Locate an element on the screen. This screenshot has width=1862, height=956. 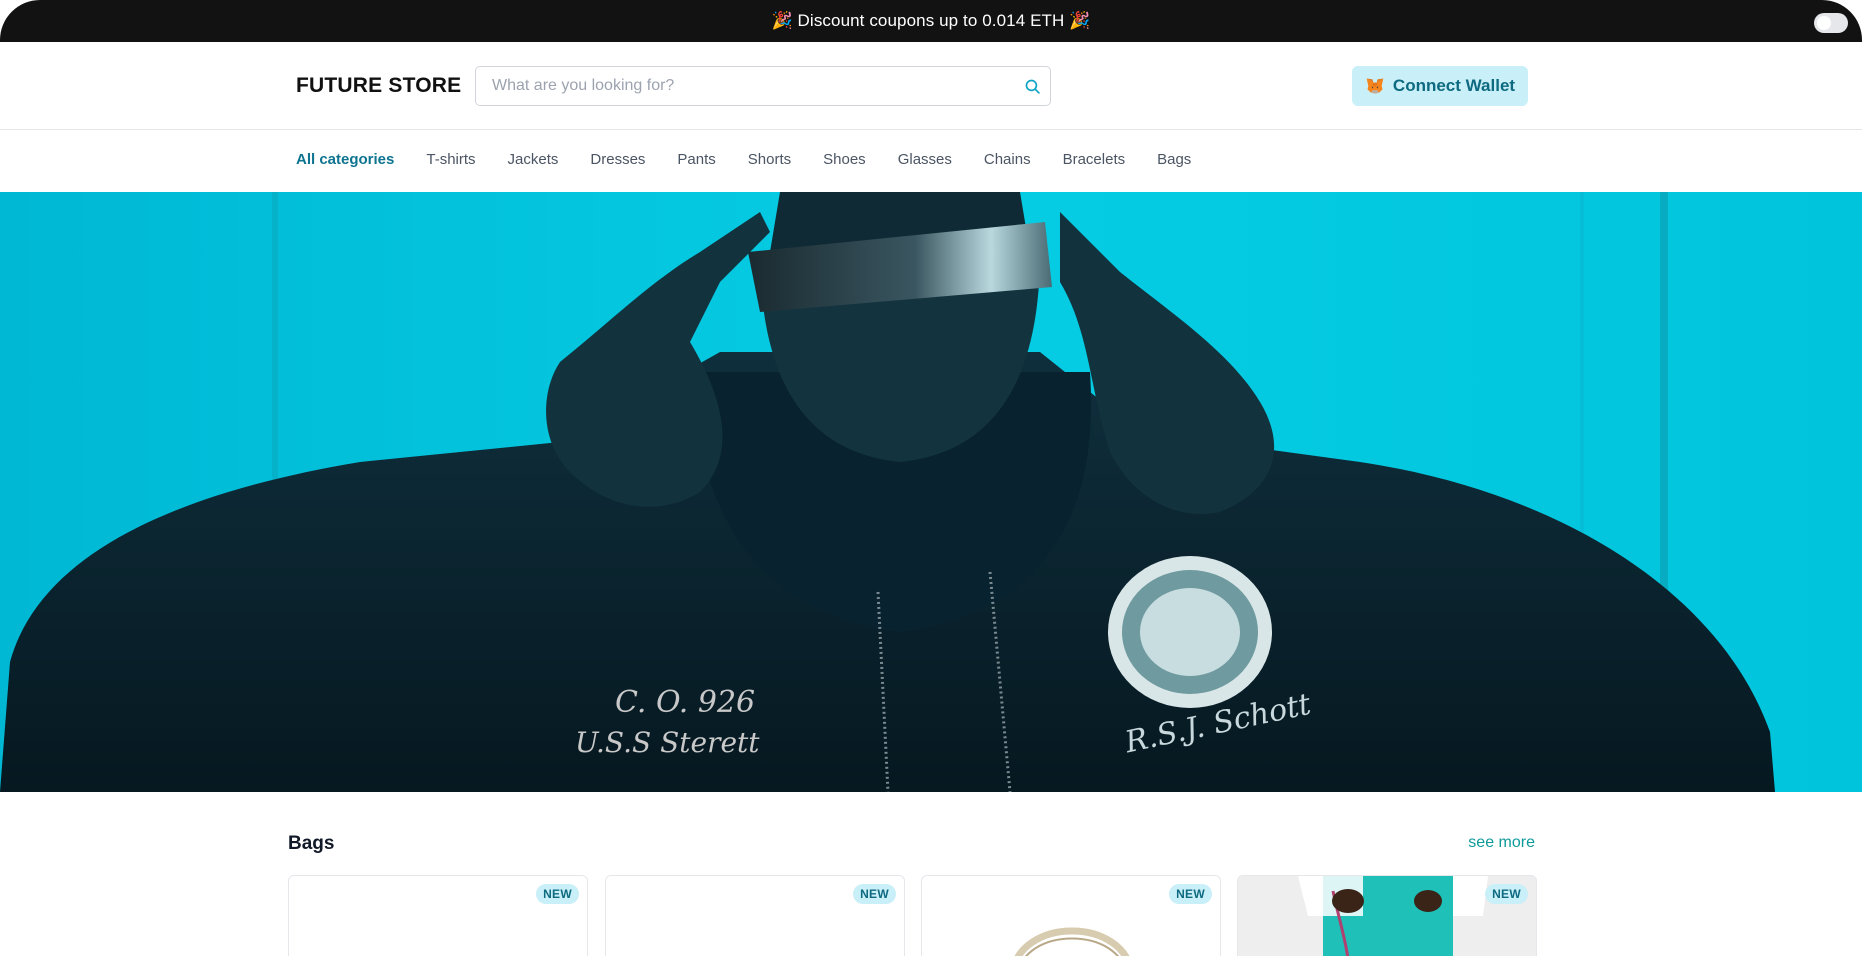
search-box is located at coordinates (763, 86).